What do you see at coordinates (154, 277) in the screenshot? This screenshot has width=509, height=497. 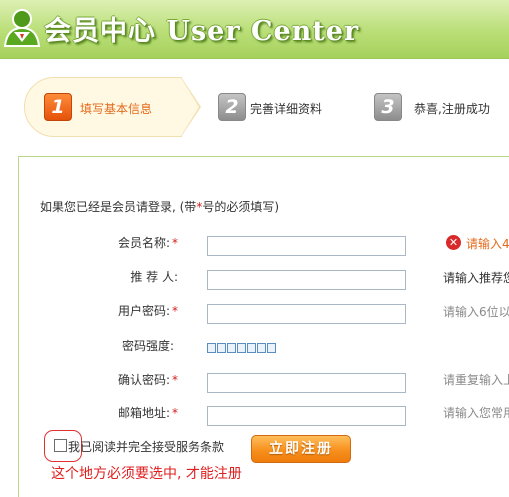 I see `referrer-label: 推 荐 人:` at bounding box center [154, 277].